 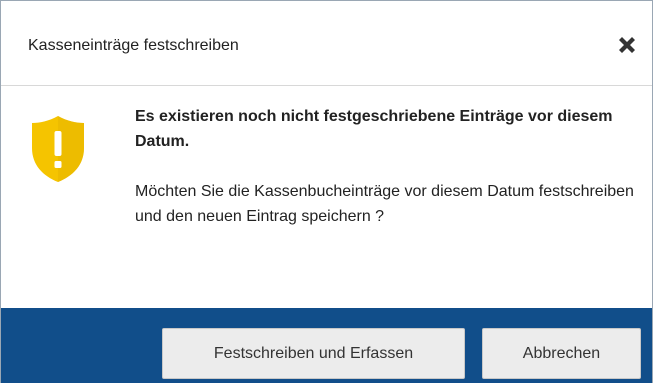 I want to click on cancel-button: Abbrechen, so click(x=561, y=353).